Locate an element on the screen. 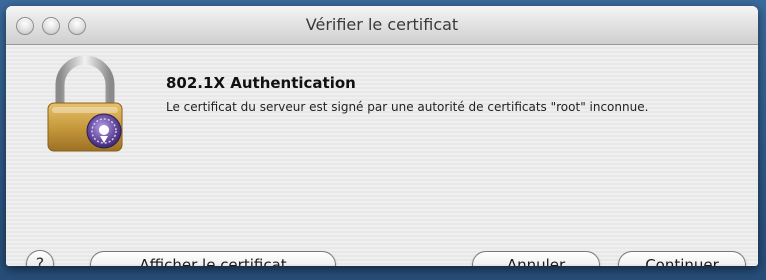  dialog-heading: 802.1X Authentication is located at coordinates (261, 83).